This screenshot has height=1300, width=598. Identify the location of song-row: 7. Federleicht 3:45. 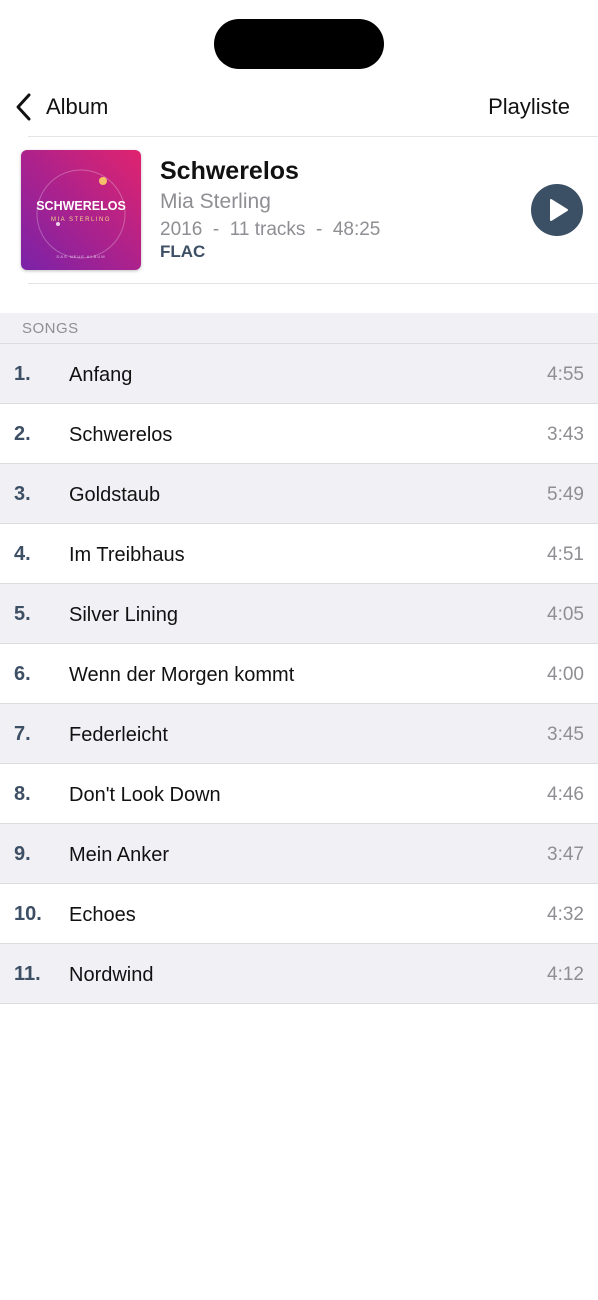
(299, 734).